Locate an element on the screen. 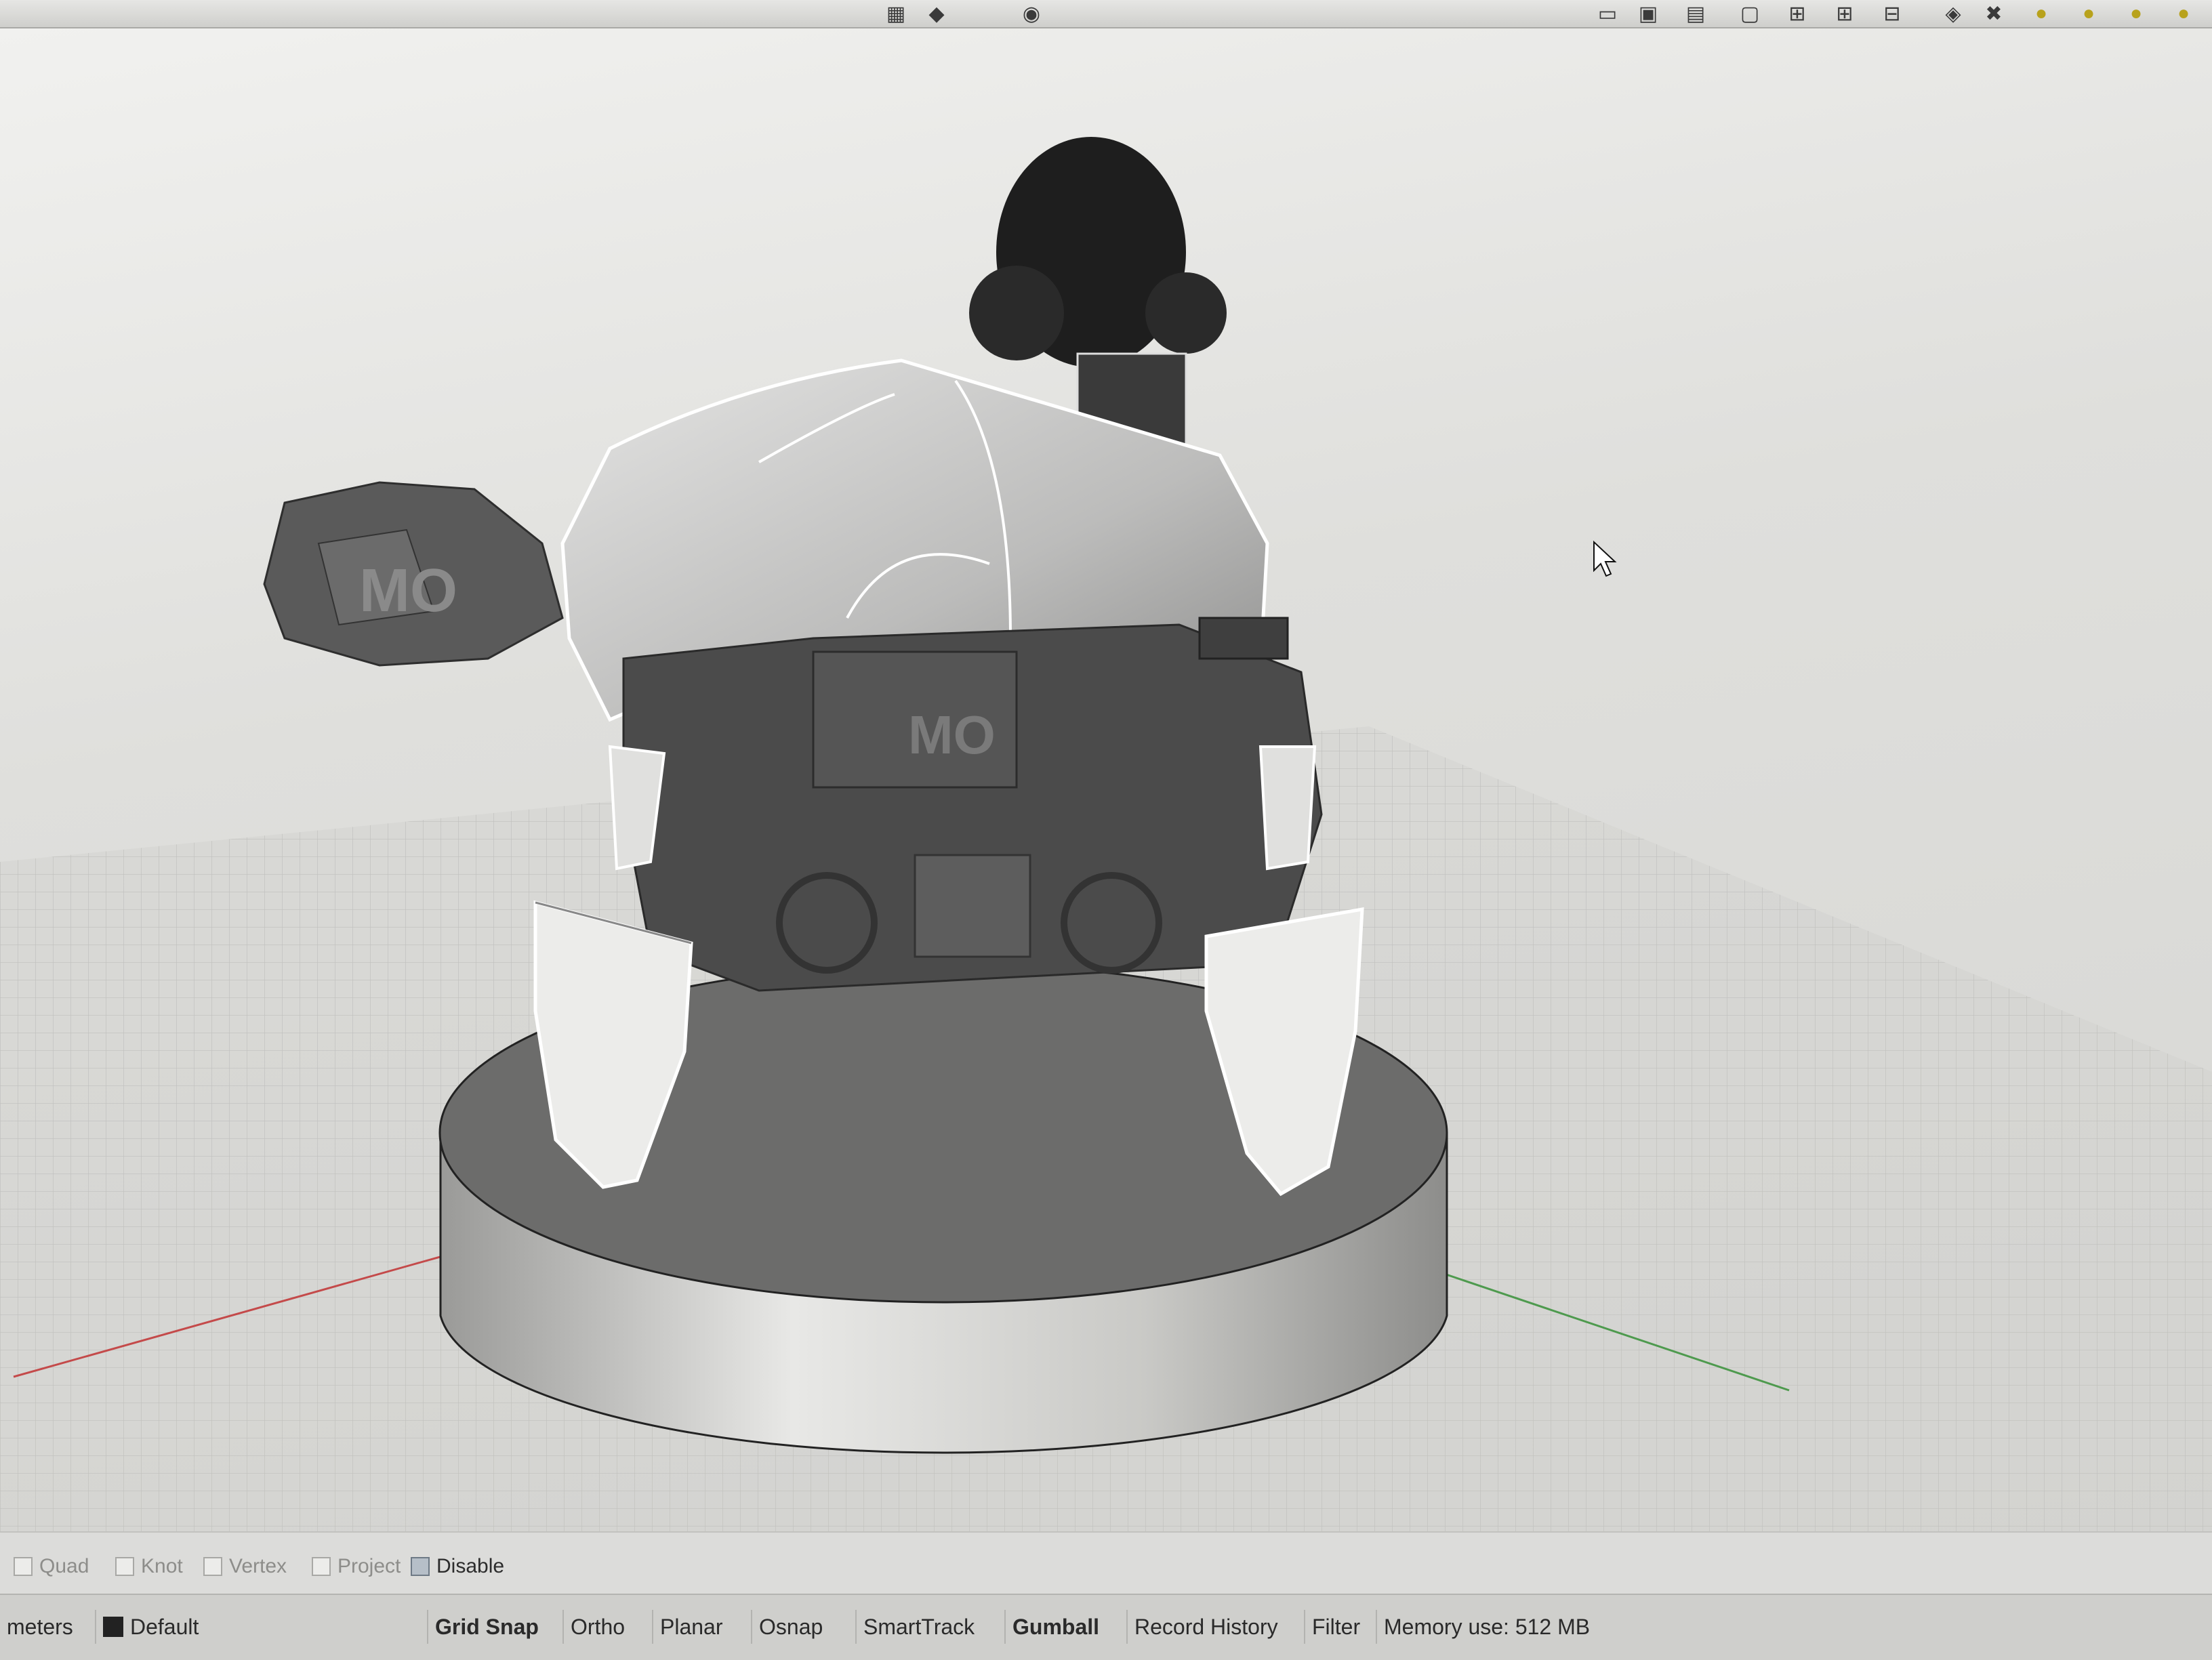 This screenshot has width=2212, height=1660. layer-icon: ▦ is located at coordinates (896, 13).